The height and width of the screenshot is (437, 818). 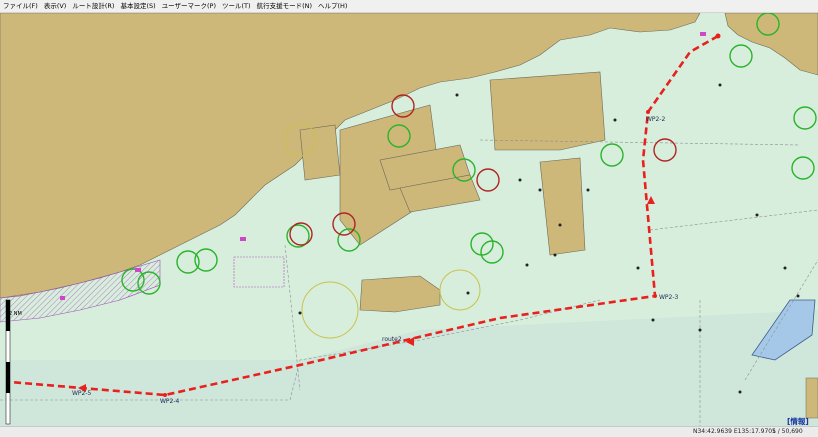 I want to click on menu-file: ファイル(F), so click(x=20, y=6).